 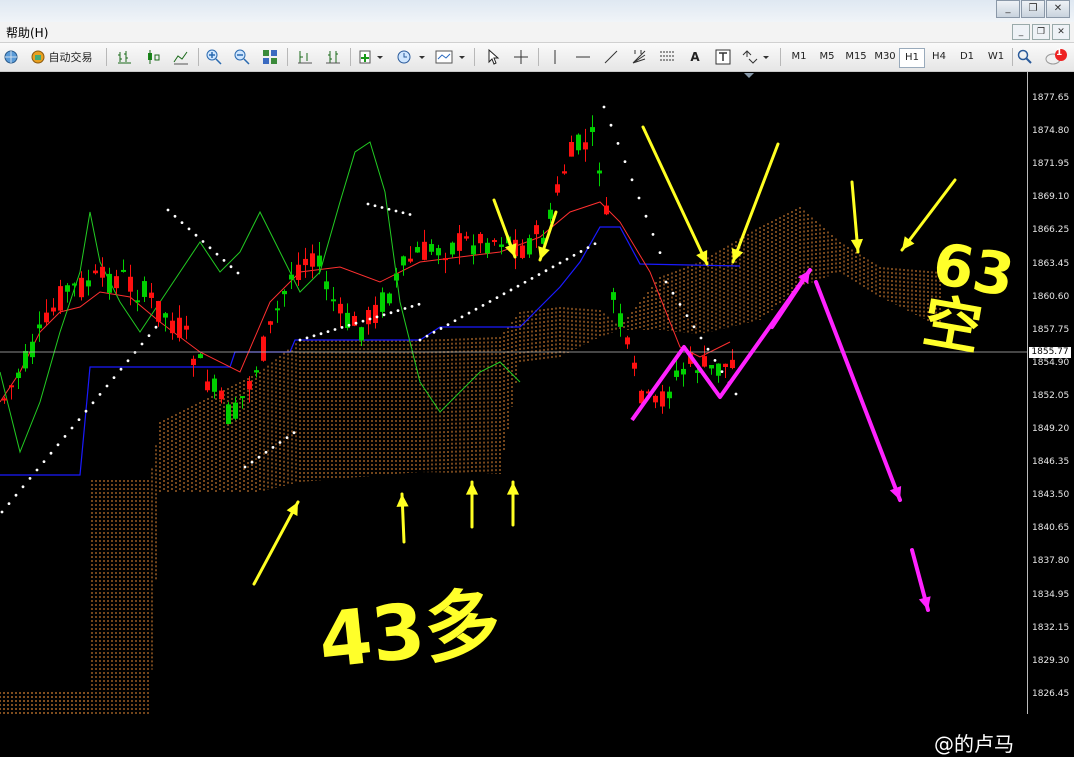 What do you see at coordinates (1061, 32) in the screenshot?
I see `mdi-close-button: ✕` at bounding box center [1061, 32].